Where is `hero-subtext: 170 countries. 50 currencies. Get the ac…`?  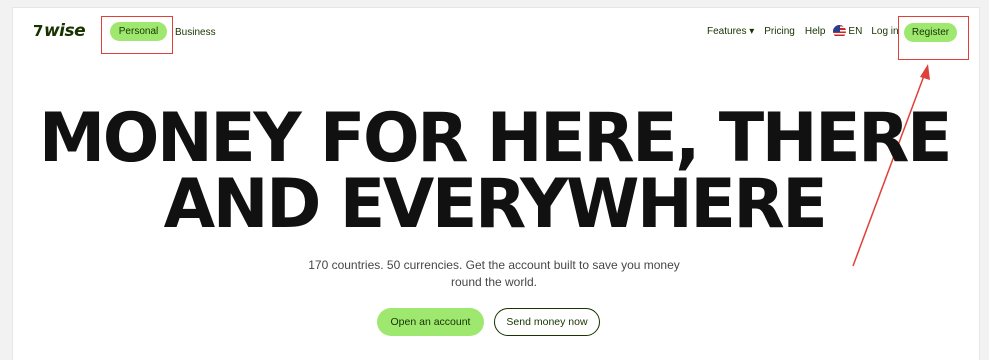 hero-subtext: 170 countries. 50 currencies. Get the ac… is located at coordinates (494, 273).